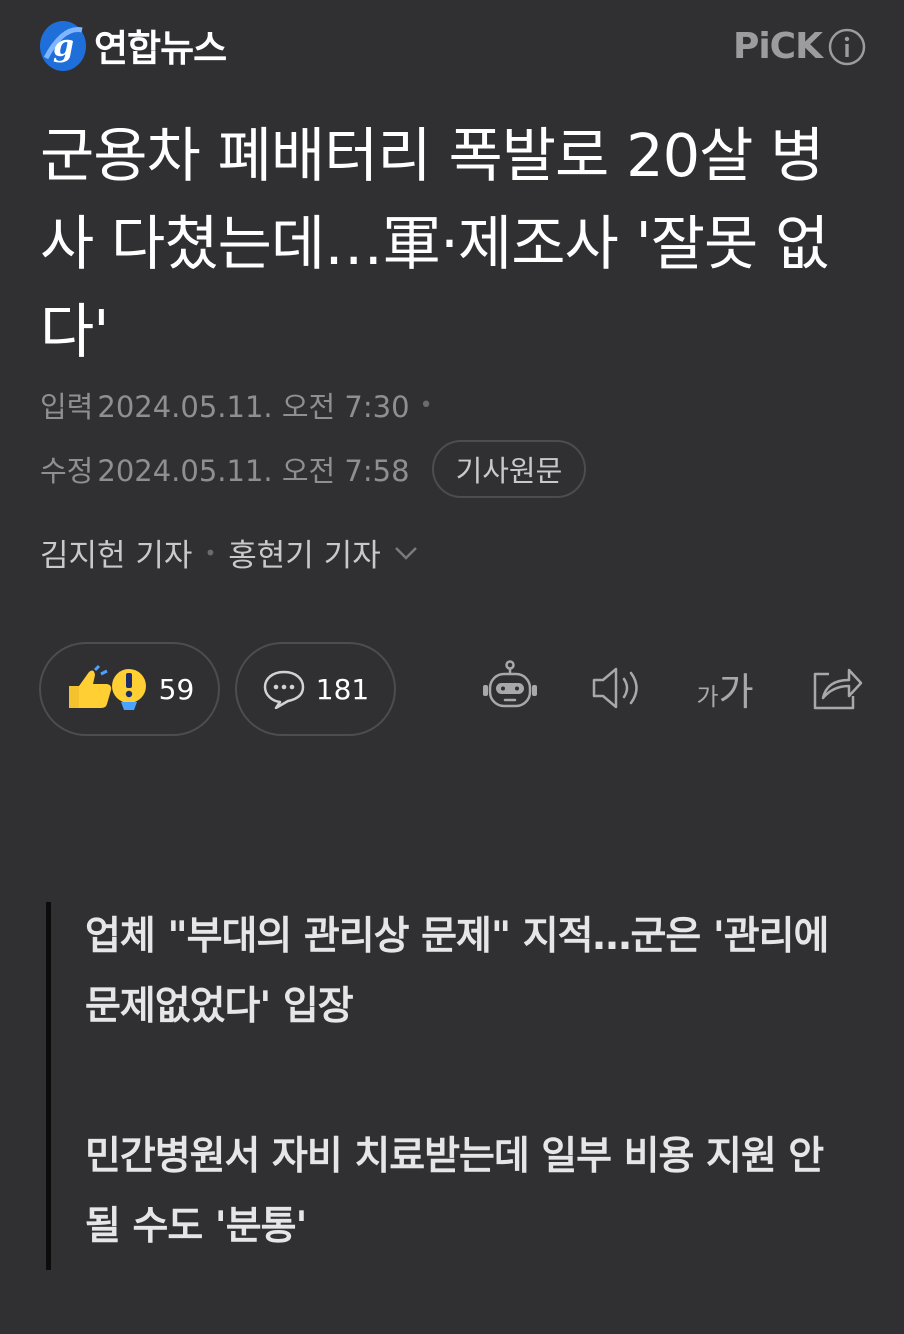  Describe the element at coordinates (406, 553) in the screenshot. I see `chevron-down-icon` at that location.